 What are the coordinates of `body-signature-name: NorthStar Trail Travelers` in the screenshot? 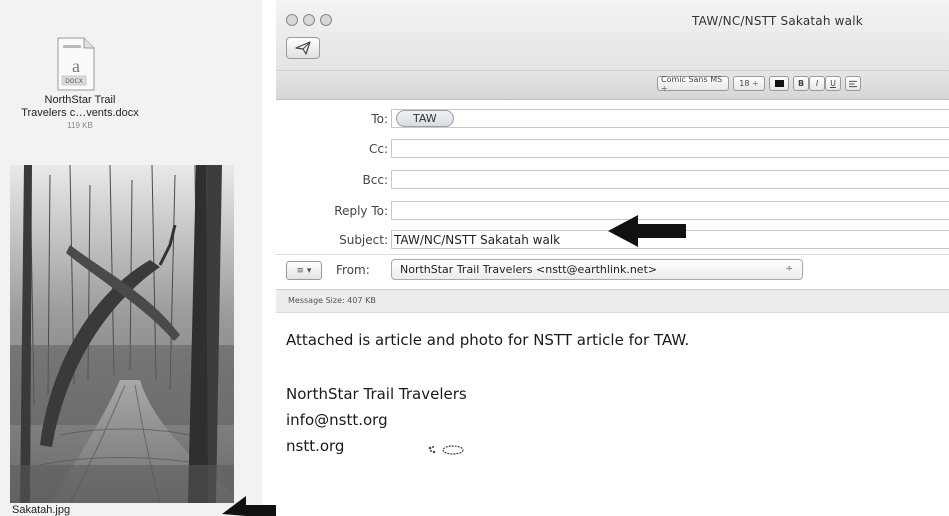 It's located at (376, 394).